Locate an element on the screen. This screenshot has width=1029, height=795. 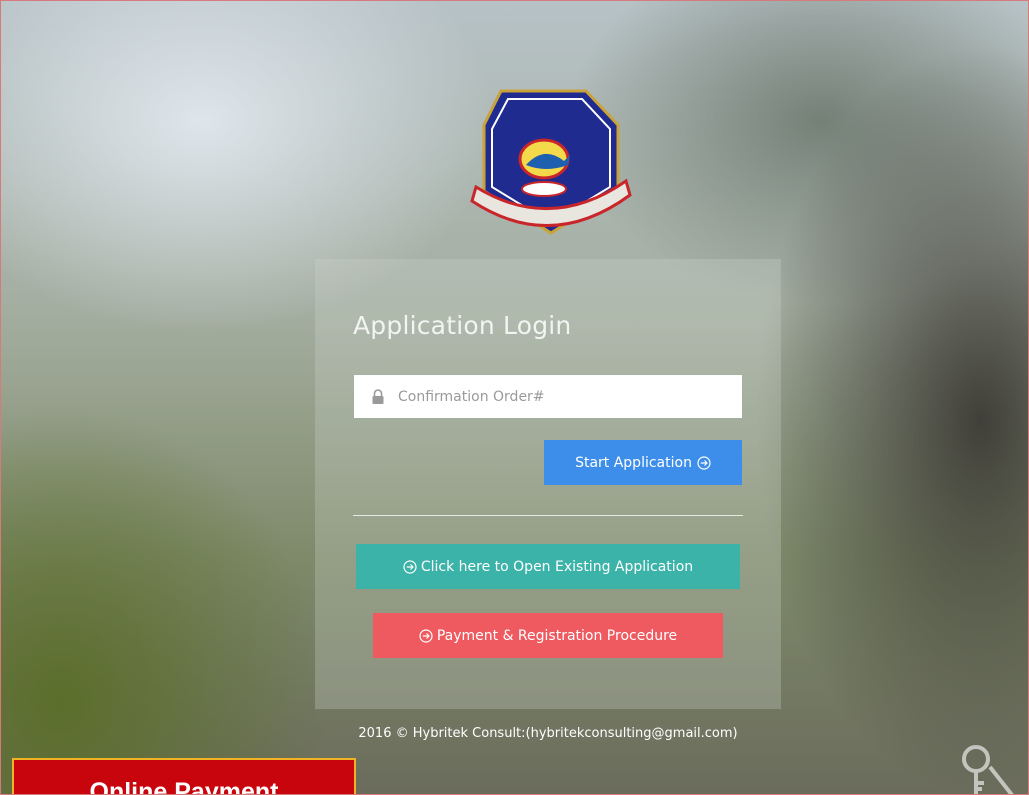
online-payment-banner: Online Payment is located at coordinates (184, 776).